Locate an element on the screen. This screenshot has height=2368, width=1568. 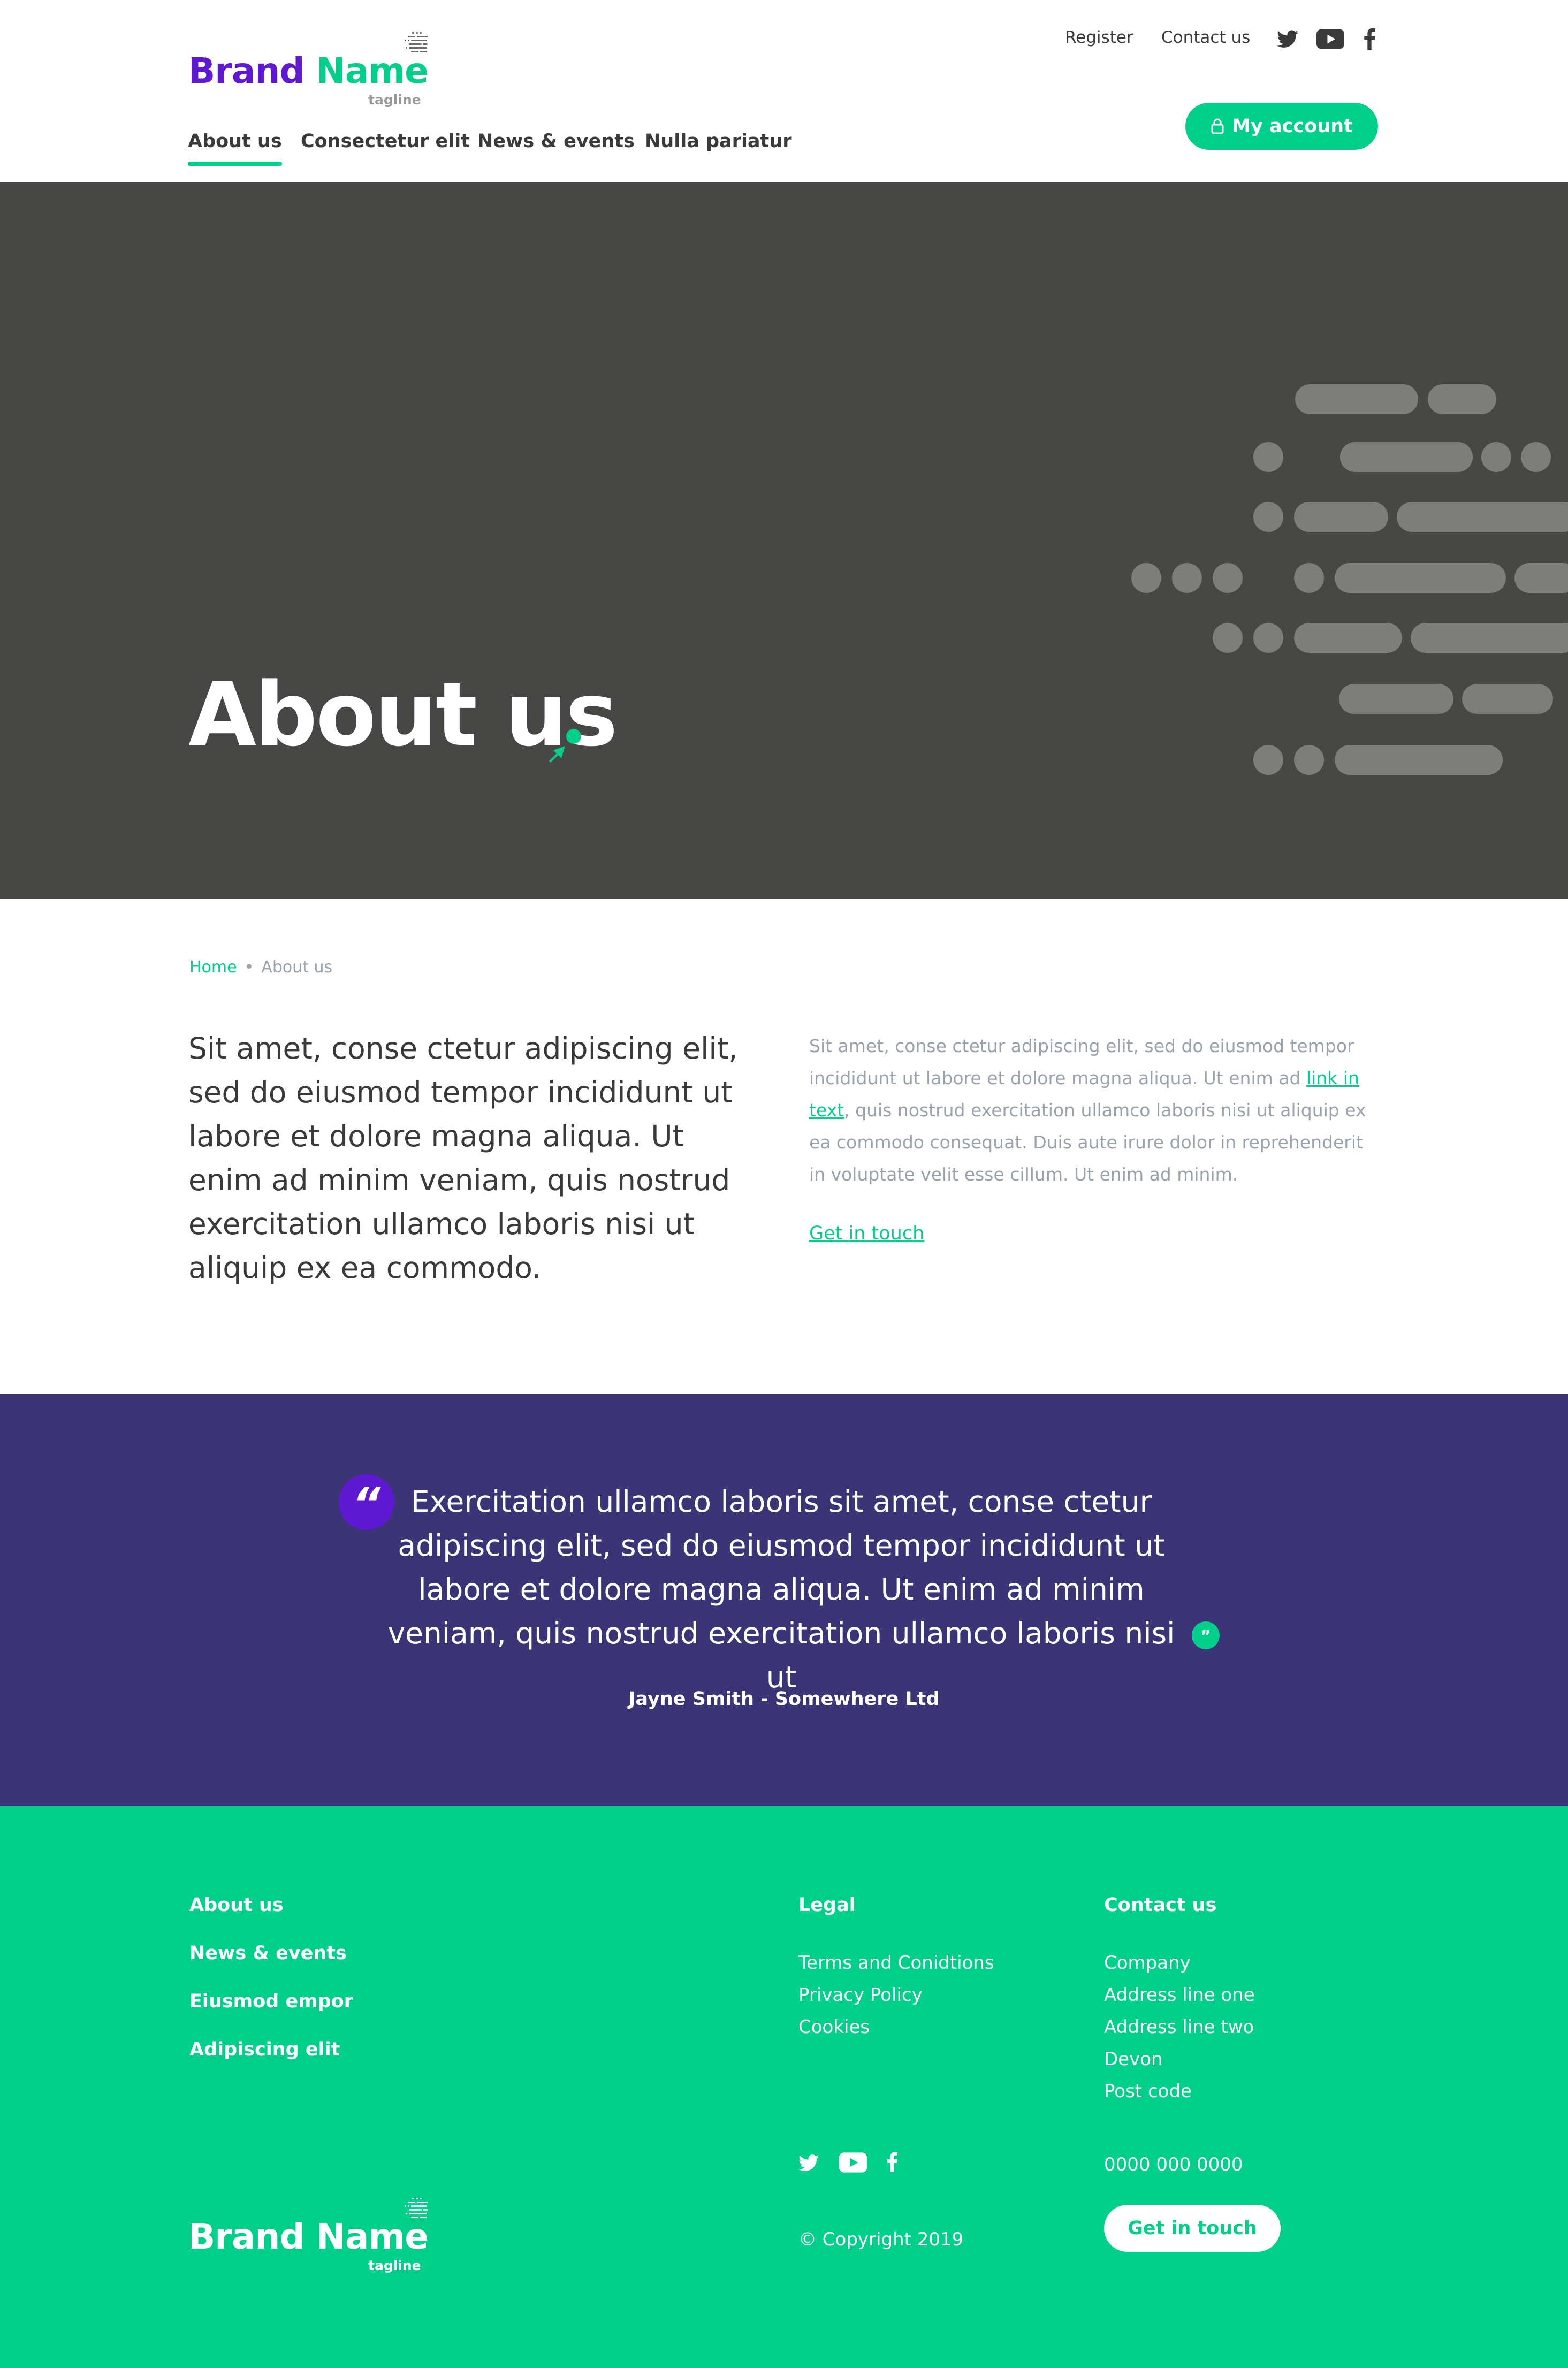
footer-legal-heading: Legal is located at coordinates (827, 1905).